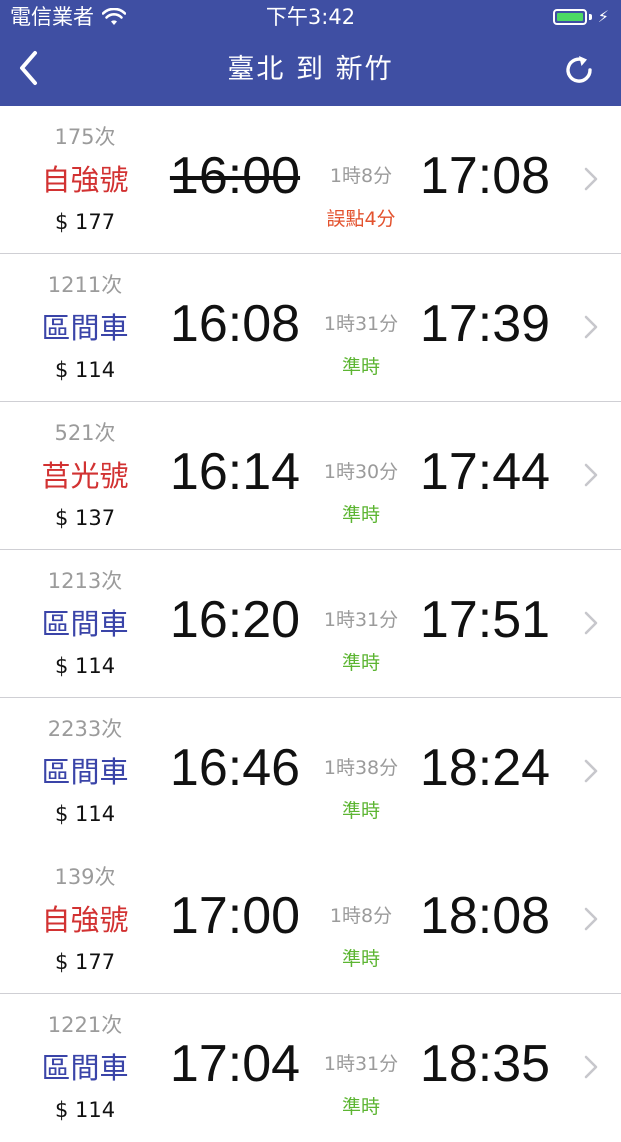 The image size is (621, 1142). Describe the element at coordinates (310, 772) in the screenshot. I see `train-row: 2233次 區間車 $ 114 16:46 1時38分 準時 18:24` at that location.